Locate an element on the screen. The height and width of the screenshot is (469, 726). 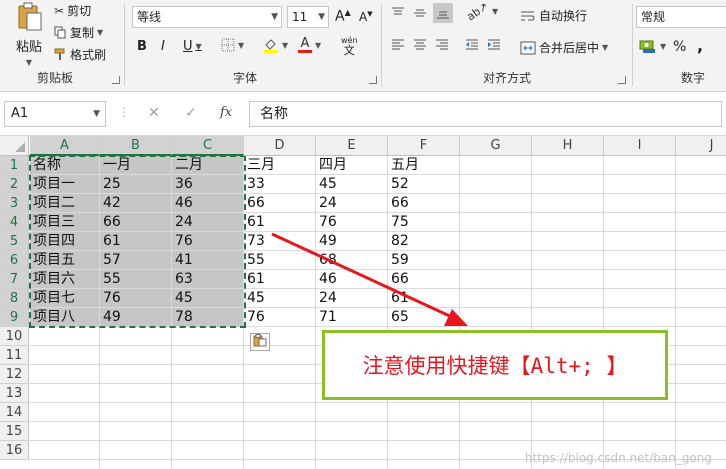
percent-style-button: % is located at coordinates (679, 47).